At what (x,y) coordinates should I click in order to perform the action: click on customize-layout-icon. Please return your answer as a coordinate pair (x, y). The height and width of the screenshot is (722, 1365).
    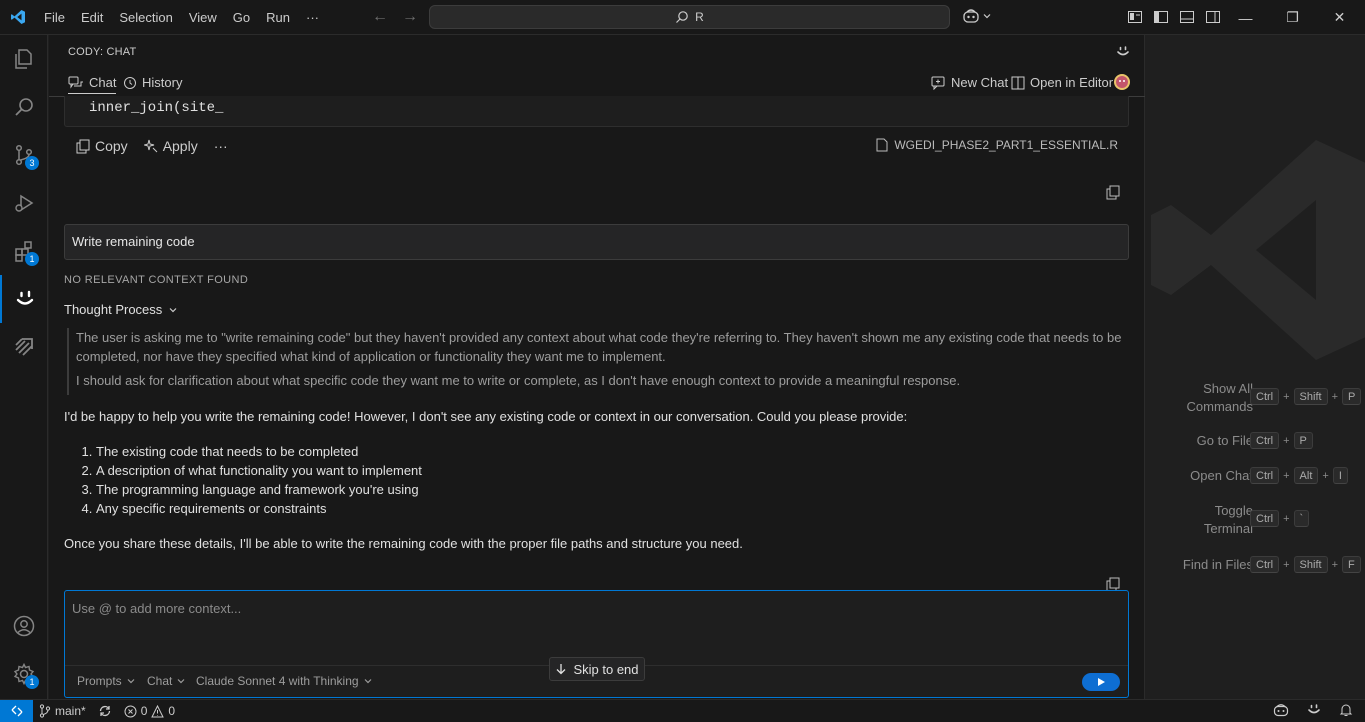
    Looking at the image, I should click on (1135, 18).